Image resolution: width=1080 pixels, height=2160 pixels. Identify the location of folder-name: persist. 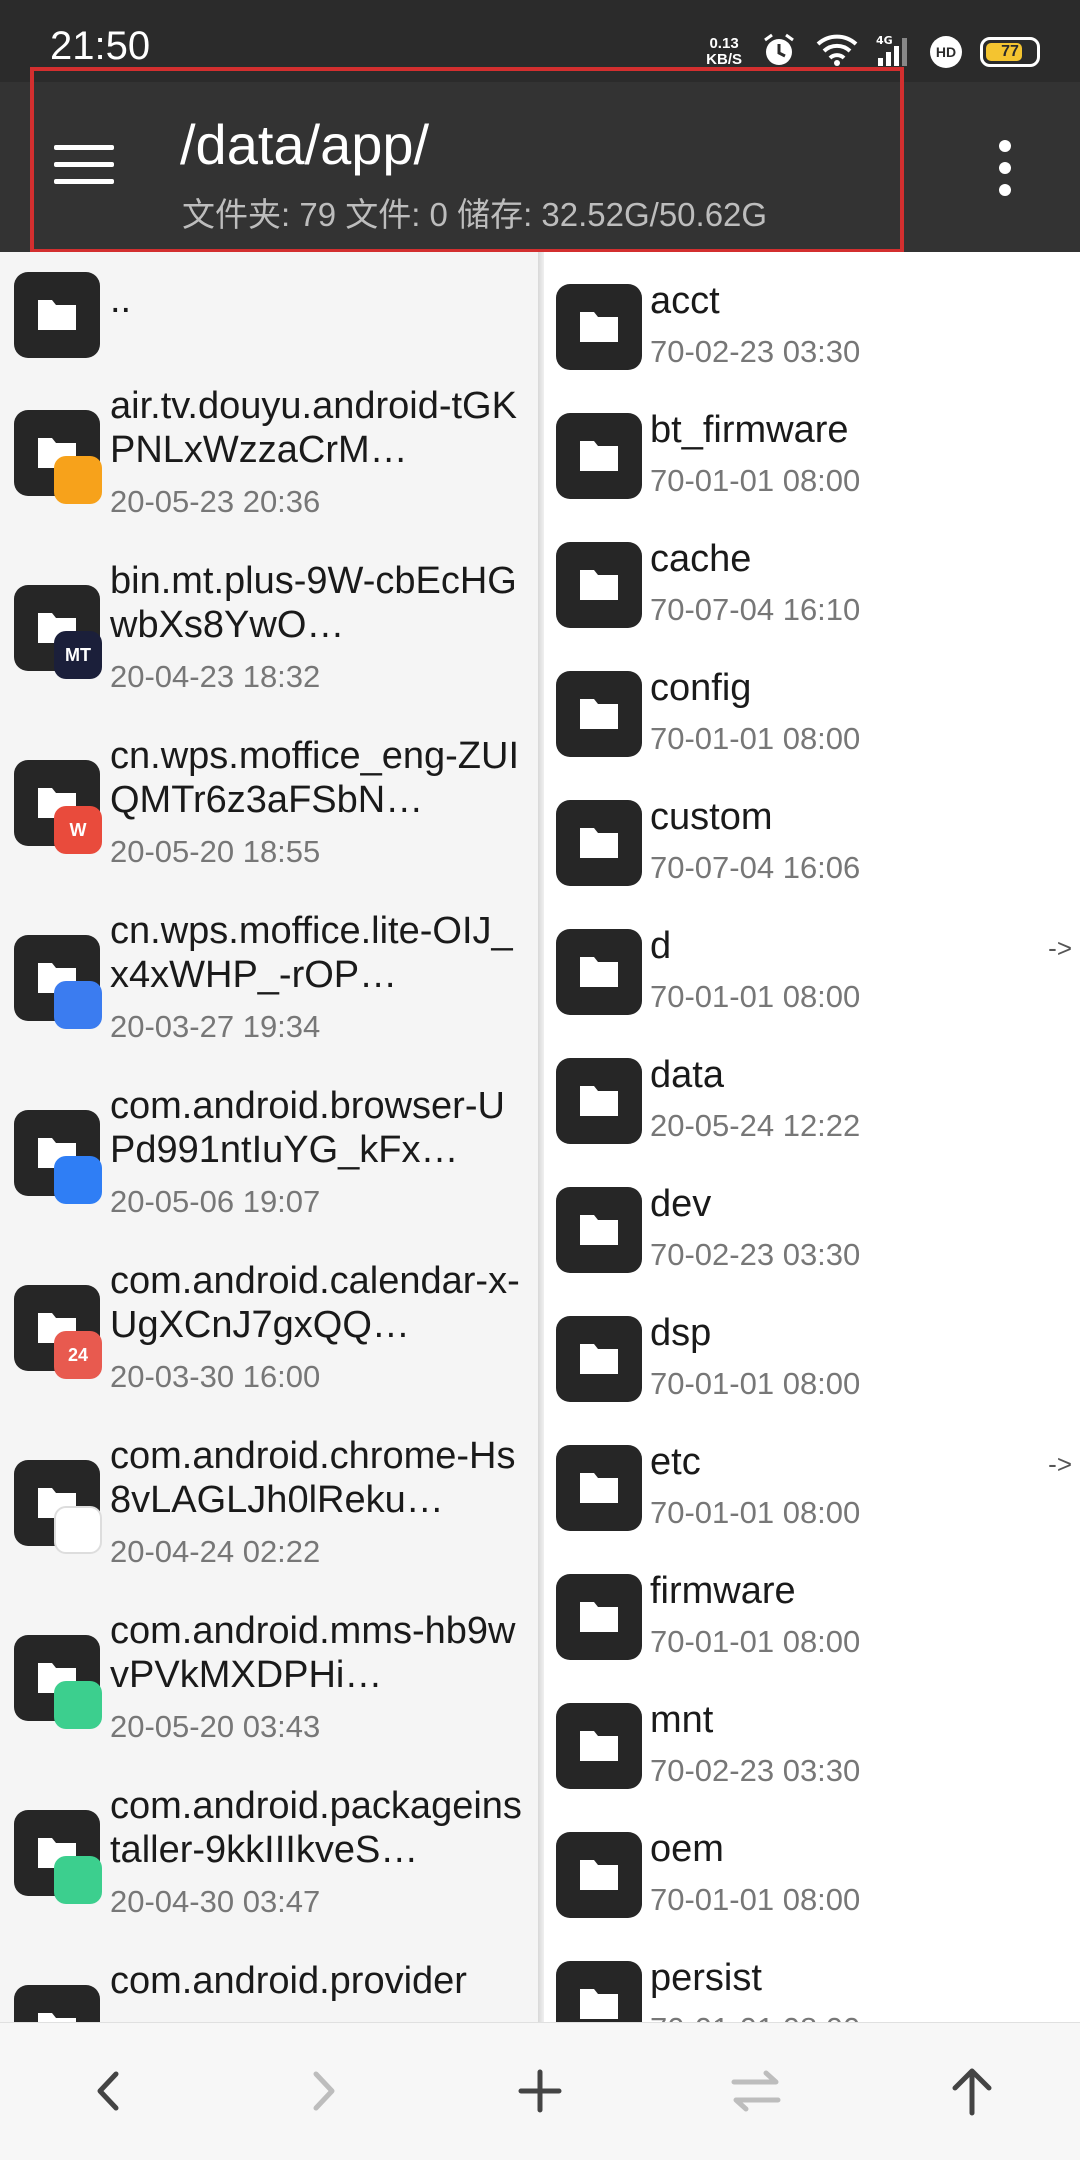
(706, 1978).